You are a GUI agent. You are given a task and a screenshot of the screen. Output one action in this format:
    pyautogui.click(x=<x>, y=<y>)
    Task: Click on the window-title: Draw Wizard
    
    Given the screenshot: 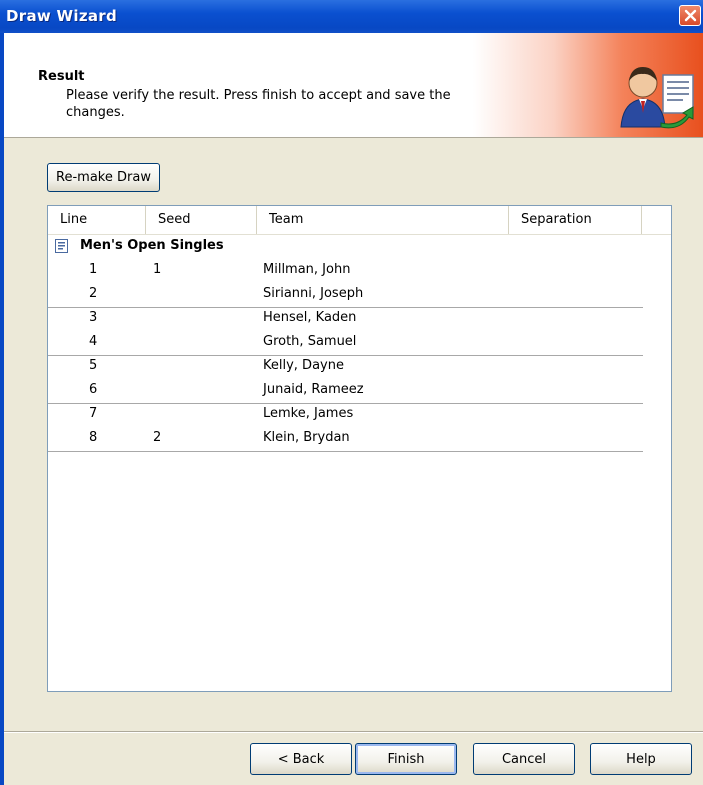 What is the action you would take?
    pyautogui.click(x=62, y=16)
    